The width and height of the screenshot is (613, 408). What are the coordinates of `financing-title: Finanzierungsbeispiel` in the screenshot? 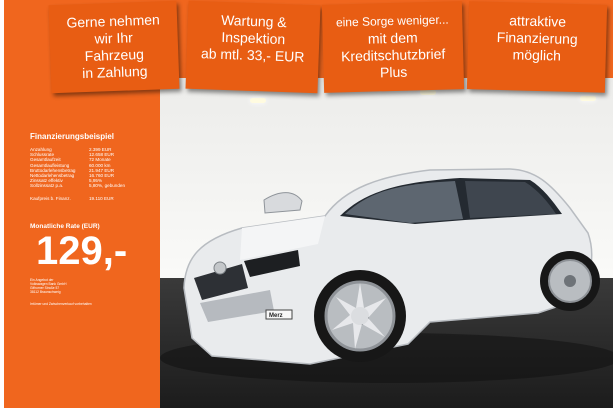 It's located at (72, 136).